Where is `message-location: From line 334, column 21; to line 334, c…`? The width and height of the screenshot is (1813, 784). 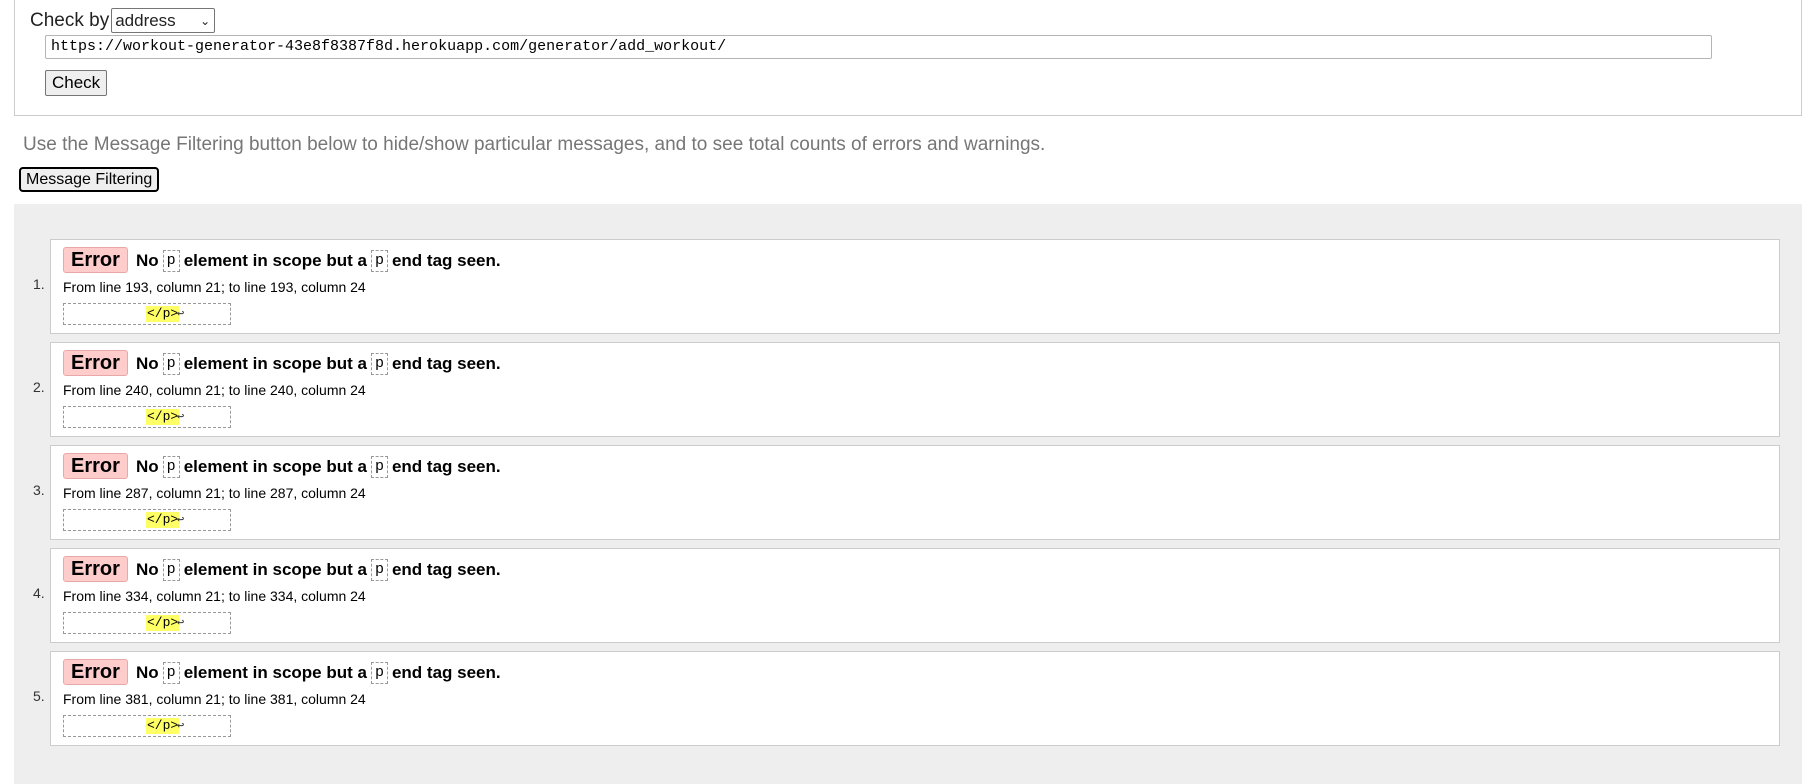
message-location: From line 334, column 21; to line 334, c… is located at coordinates (214, 596).